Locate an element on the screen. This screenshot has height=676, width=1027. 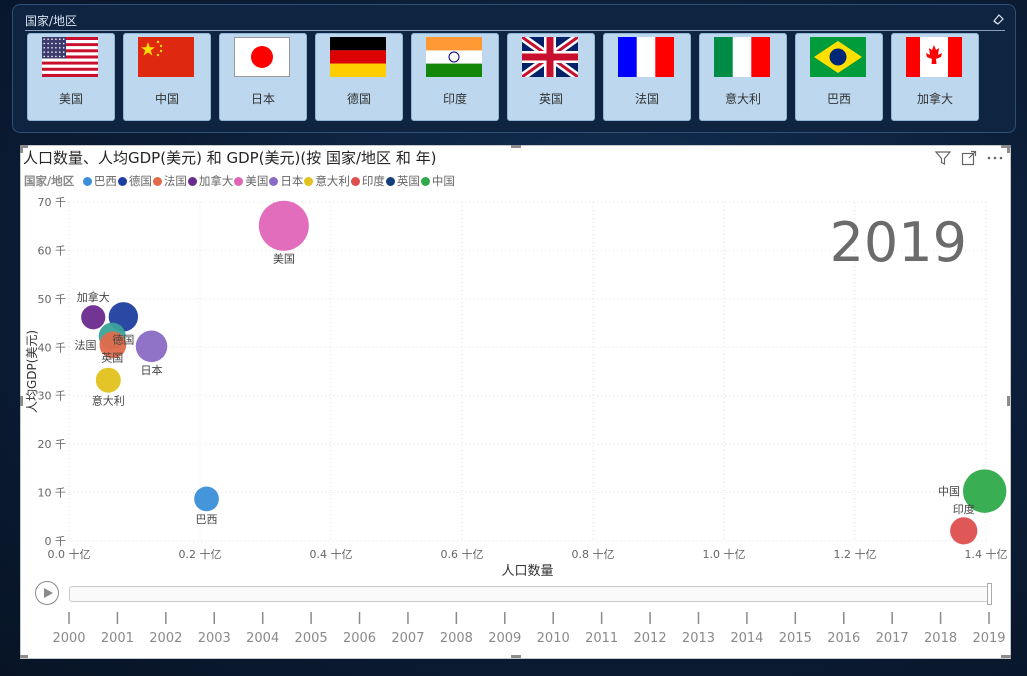
slicer-tile-label: 美国 is located at coordinates (70, 99).